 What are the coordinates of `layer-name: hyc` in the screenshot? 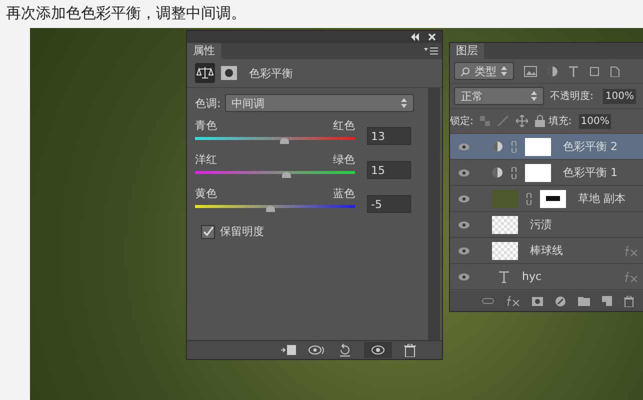 It's located at (532, 276).